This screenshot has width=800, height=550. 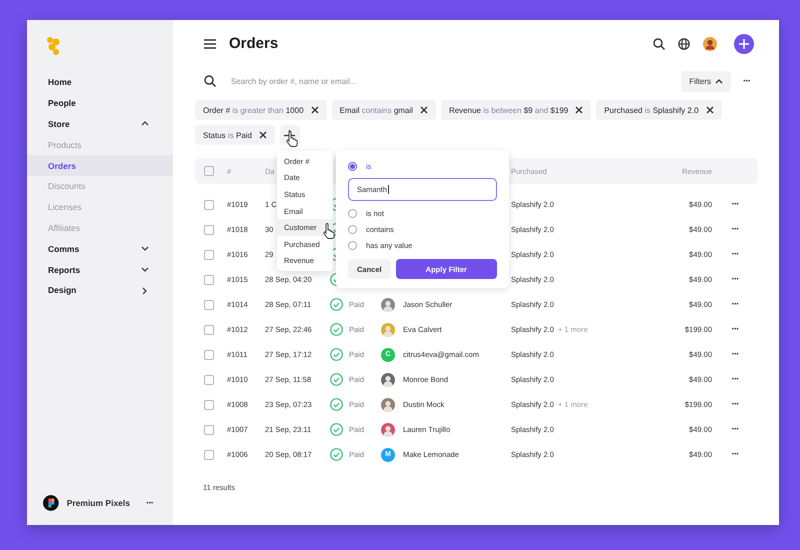 I want to click on filter-chip: Revenue is between $9 and $199, so click(x=516, y=110).